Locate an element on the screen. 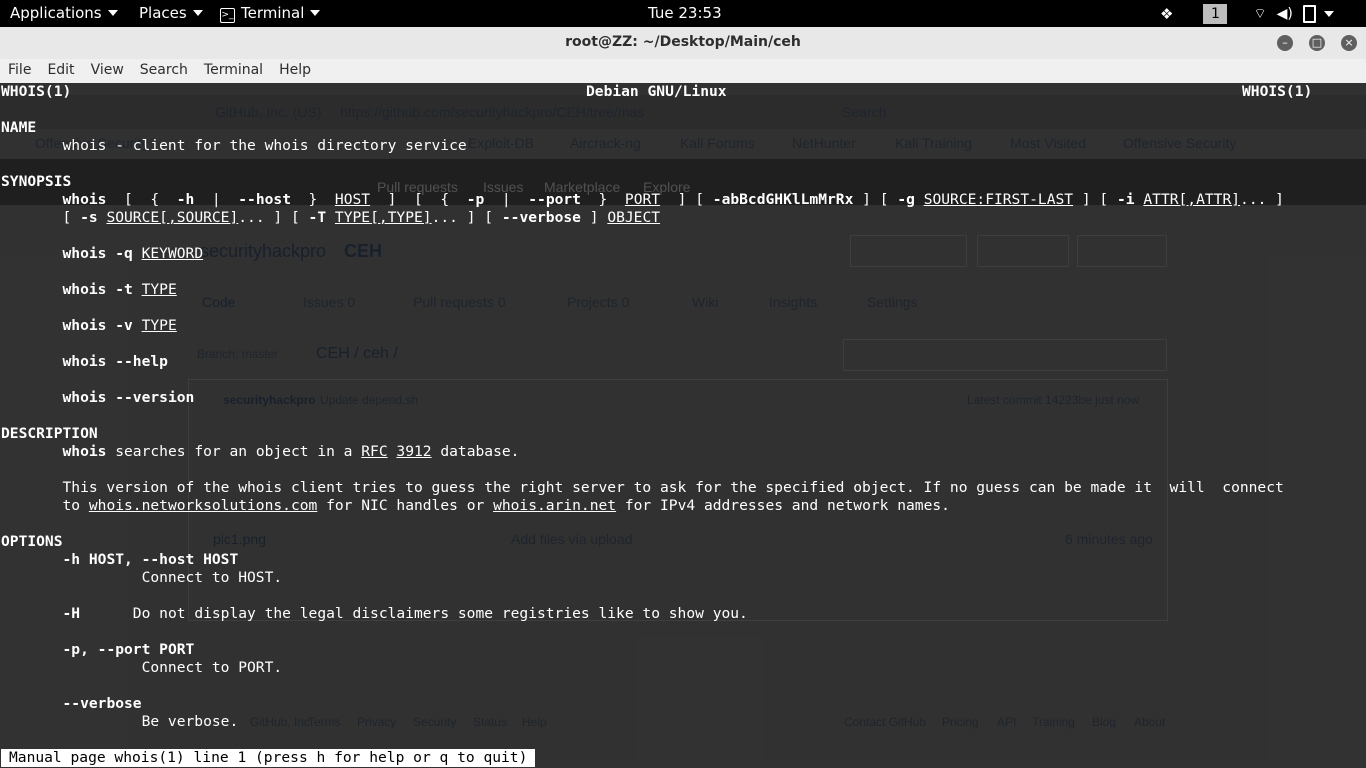 The width and height of the screenshot is (1366, 768). man-text: Connect to HOST. is located at coordinates (142, 577).